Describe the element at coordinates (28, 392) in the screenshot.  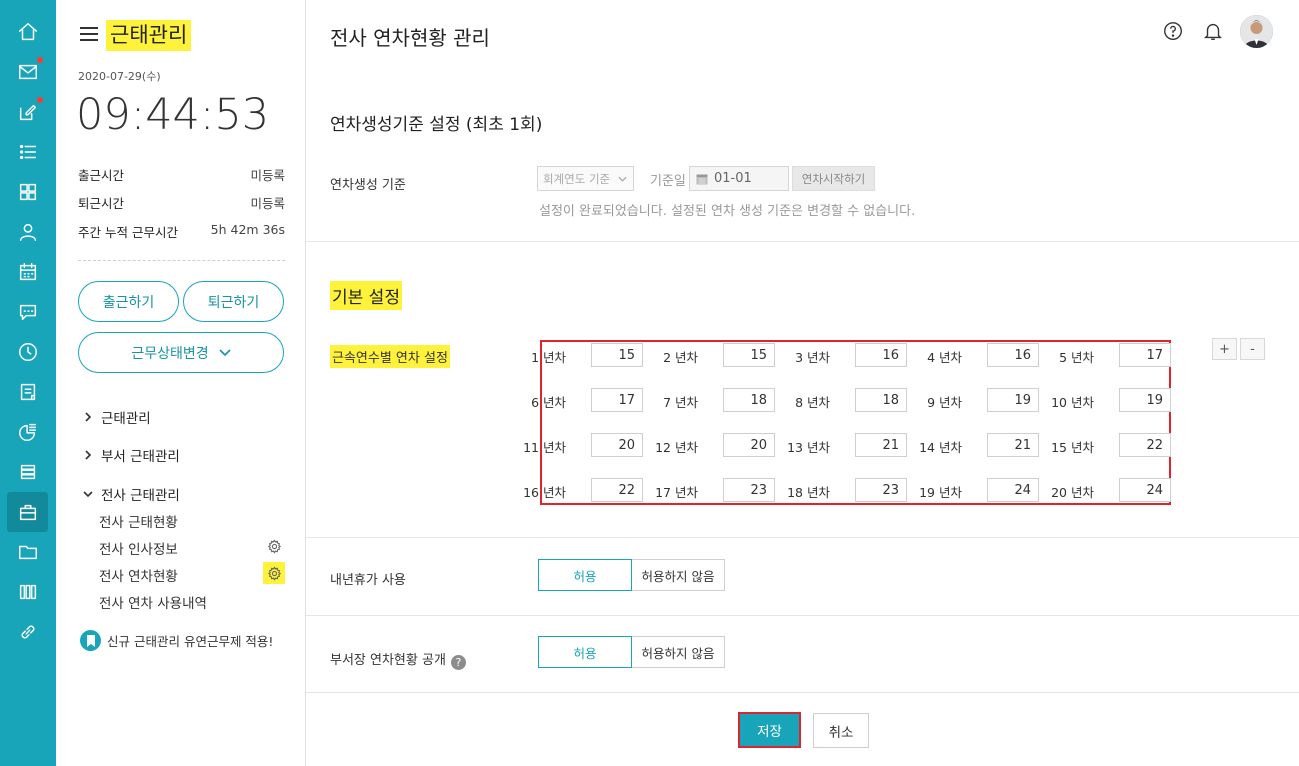
I see `document-icon` at that location.